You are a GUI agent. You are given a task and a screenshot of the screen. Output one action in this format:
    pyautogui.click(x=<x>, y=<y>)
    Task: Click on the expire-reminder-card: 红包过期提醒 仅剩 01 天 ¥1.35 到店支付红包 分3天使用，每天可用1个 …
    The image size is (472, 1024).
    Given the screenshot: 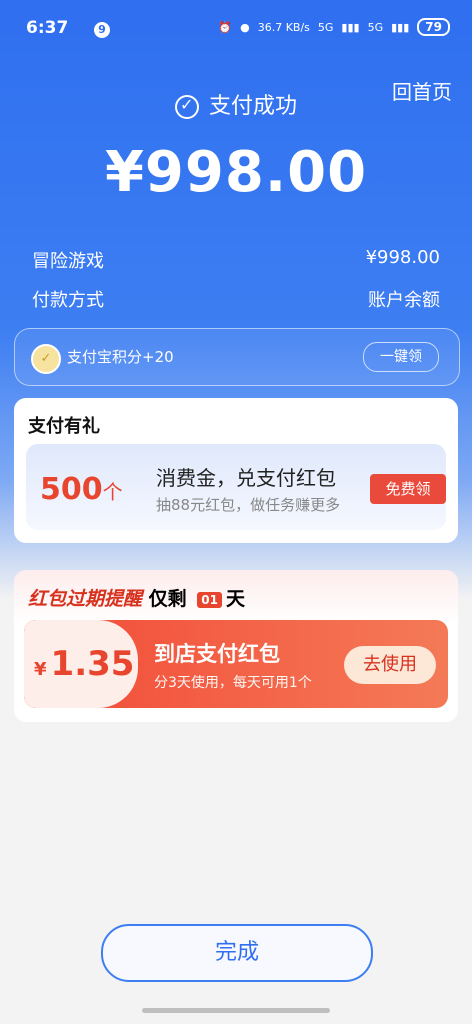 What is the action you would take?
    pyautogui.click(x=236, y=646)
    